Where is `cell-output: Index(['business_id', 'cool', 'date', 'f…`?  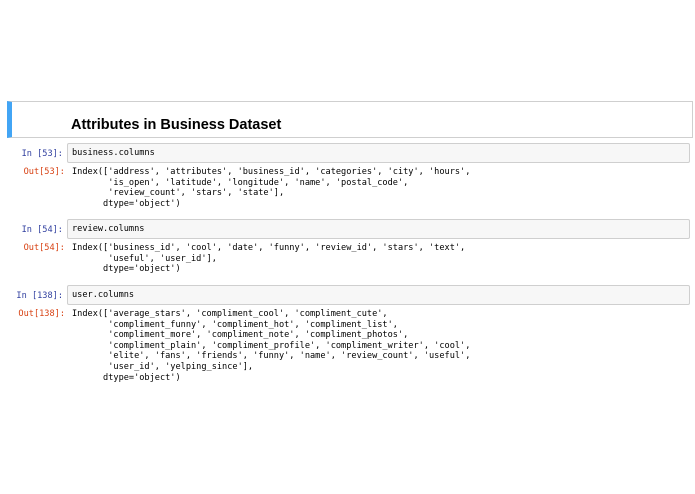 cell-output: Index(['business_id', 'cool', 'date', 'f… is located at coordinates (269, 259).